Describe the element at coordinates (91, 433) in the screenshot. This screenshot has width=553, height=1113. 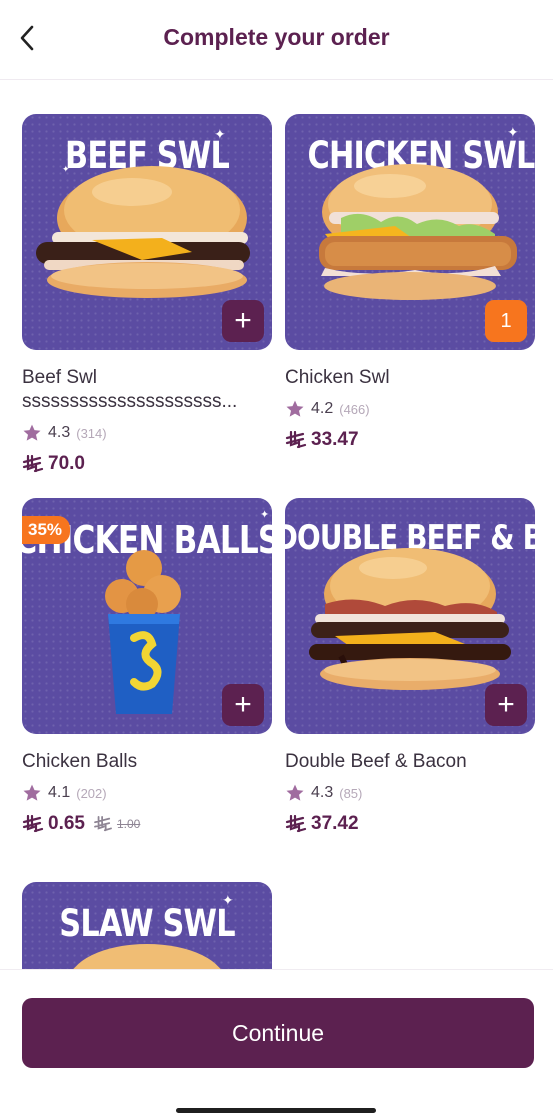
I see `rating-count: (314)` at that location.